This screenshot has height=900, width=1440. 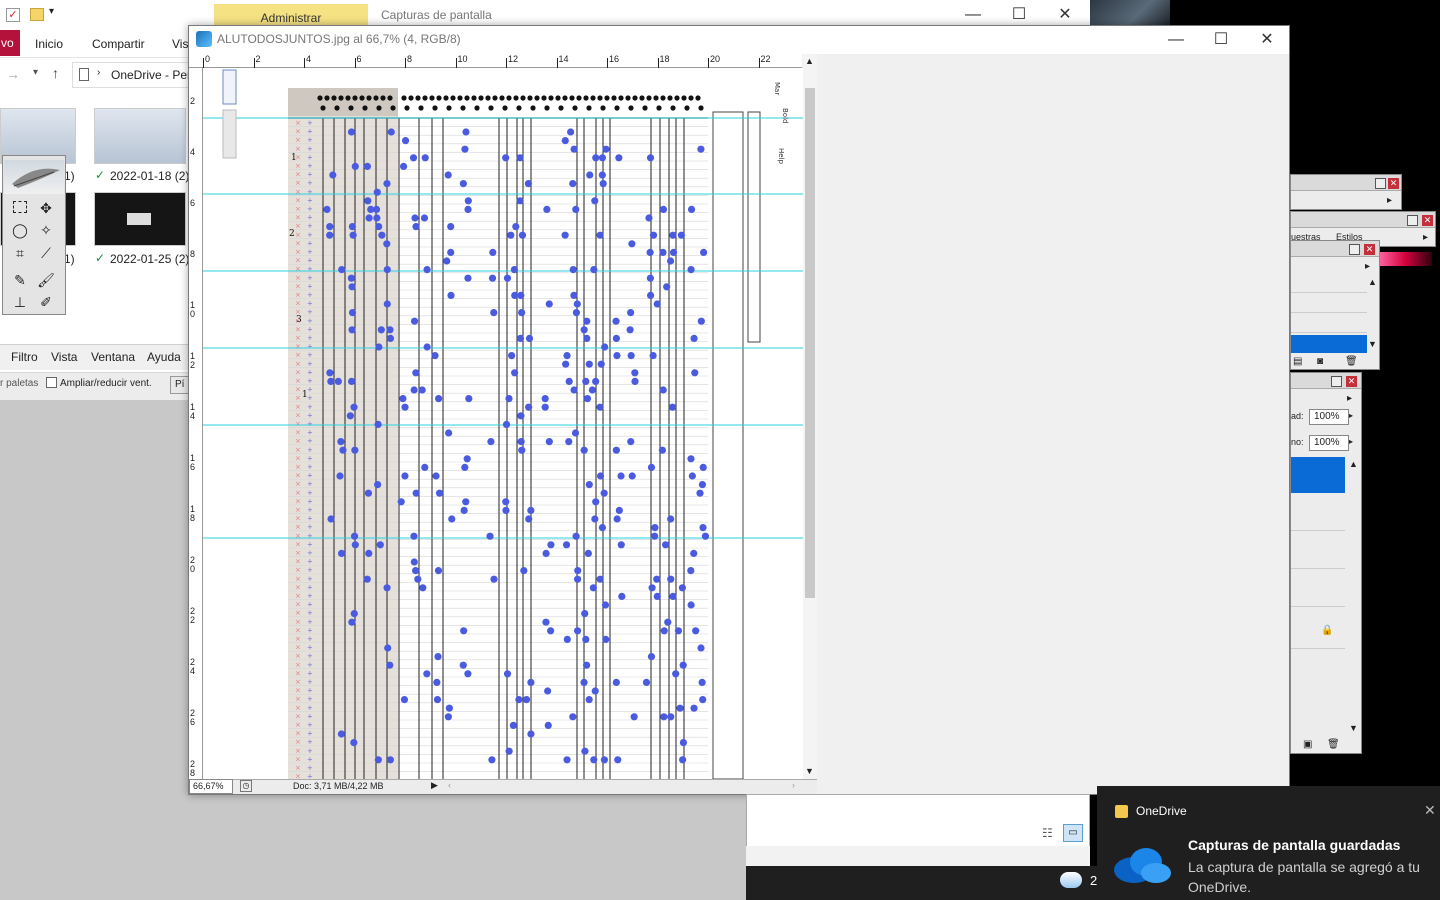 I want to click on ribbon-home-tab: Inicio, so click(x=49, y=44).